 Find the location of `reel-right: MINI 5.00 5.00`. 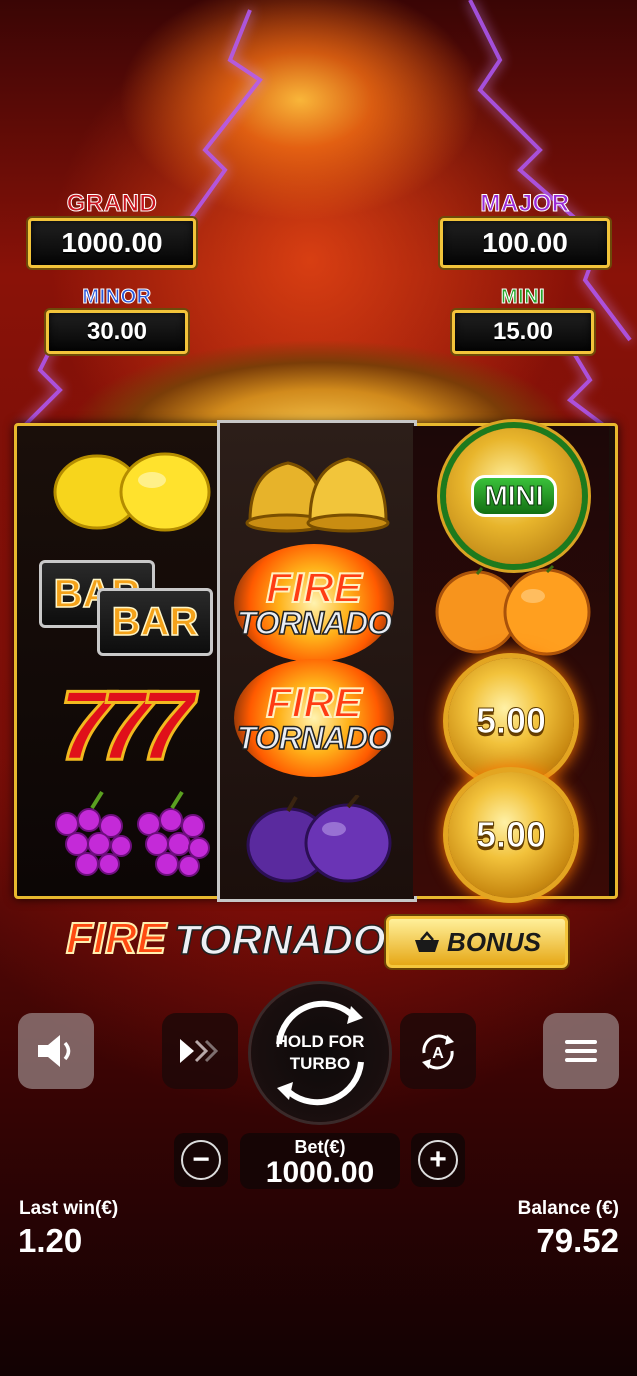

reel-right: MINI 5.00 5.00 is located at coordinates (511, 662).